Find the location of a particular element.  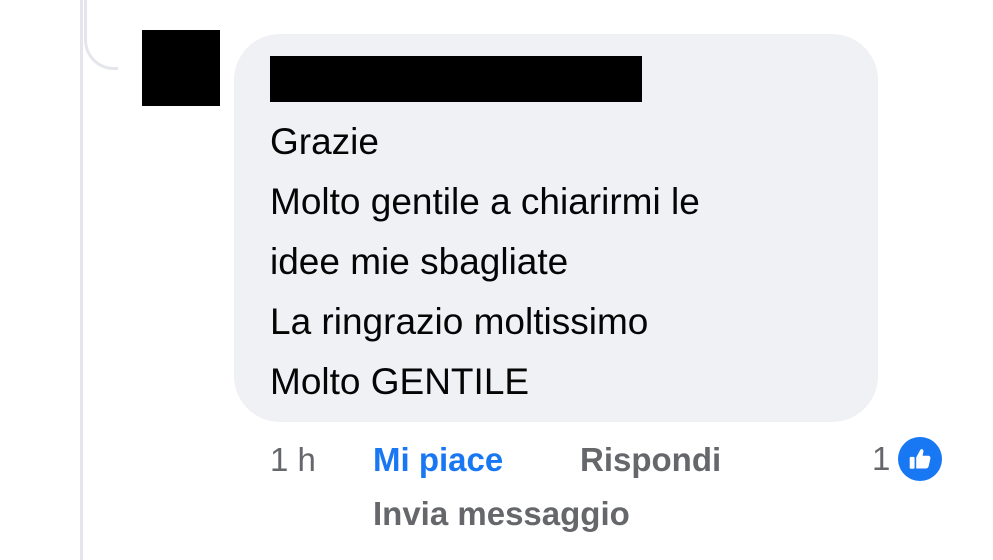

thumbs-up-icon-background is located at coordinates (920, 459).